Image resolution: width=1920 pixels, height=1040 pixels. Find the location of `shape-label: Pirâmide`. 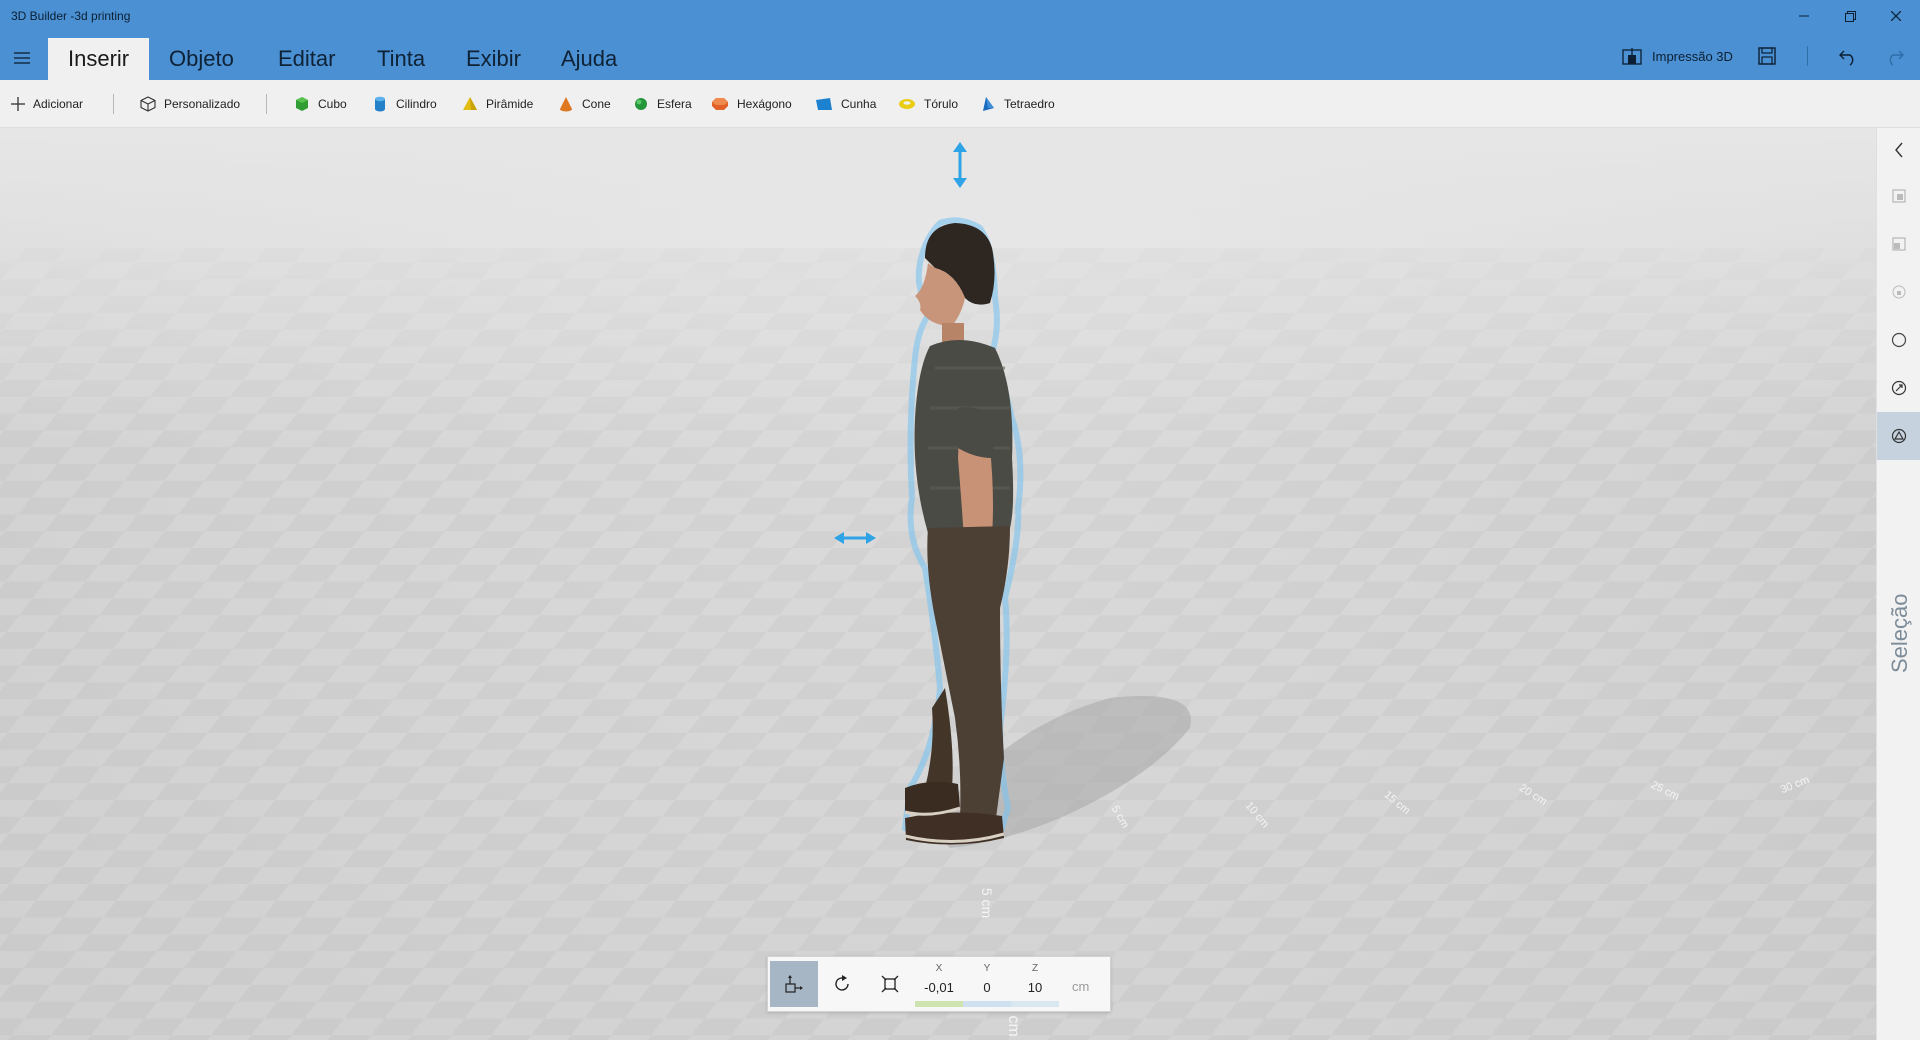

shape-label: Pirâmide is located at coordinates (510, 104).